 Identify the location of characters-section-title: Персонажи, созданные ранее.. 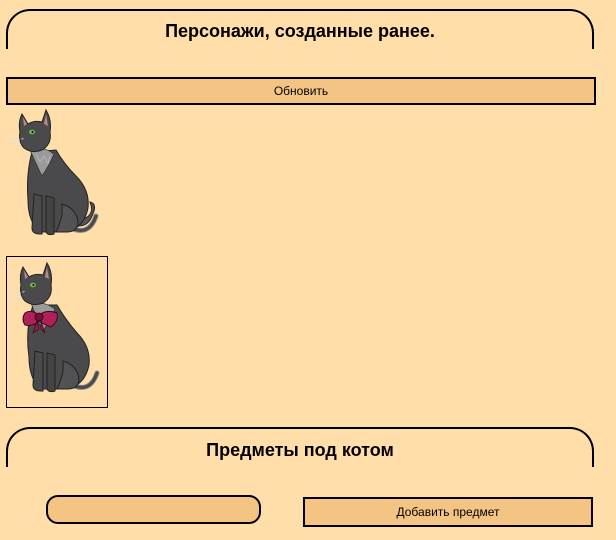
(300, 31).